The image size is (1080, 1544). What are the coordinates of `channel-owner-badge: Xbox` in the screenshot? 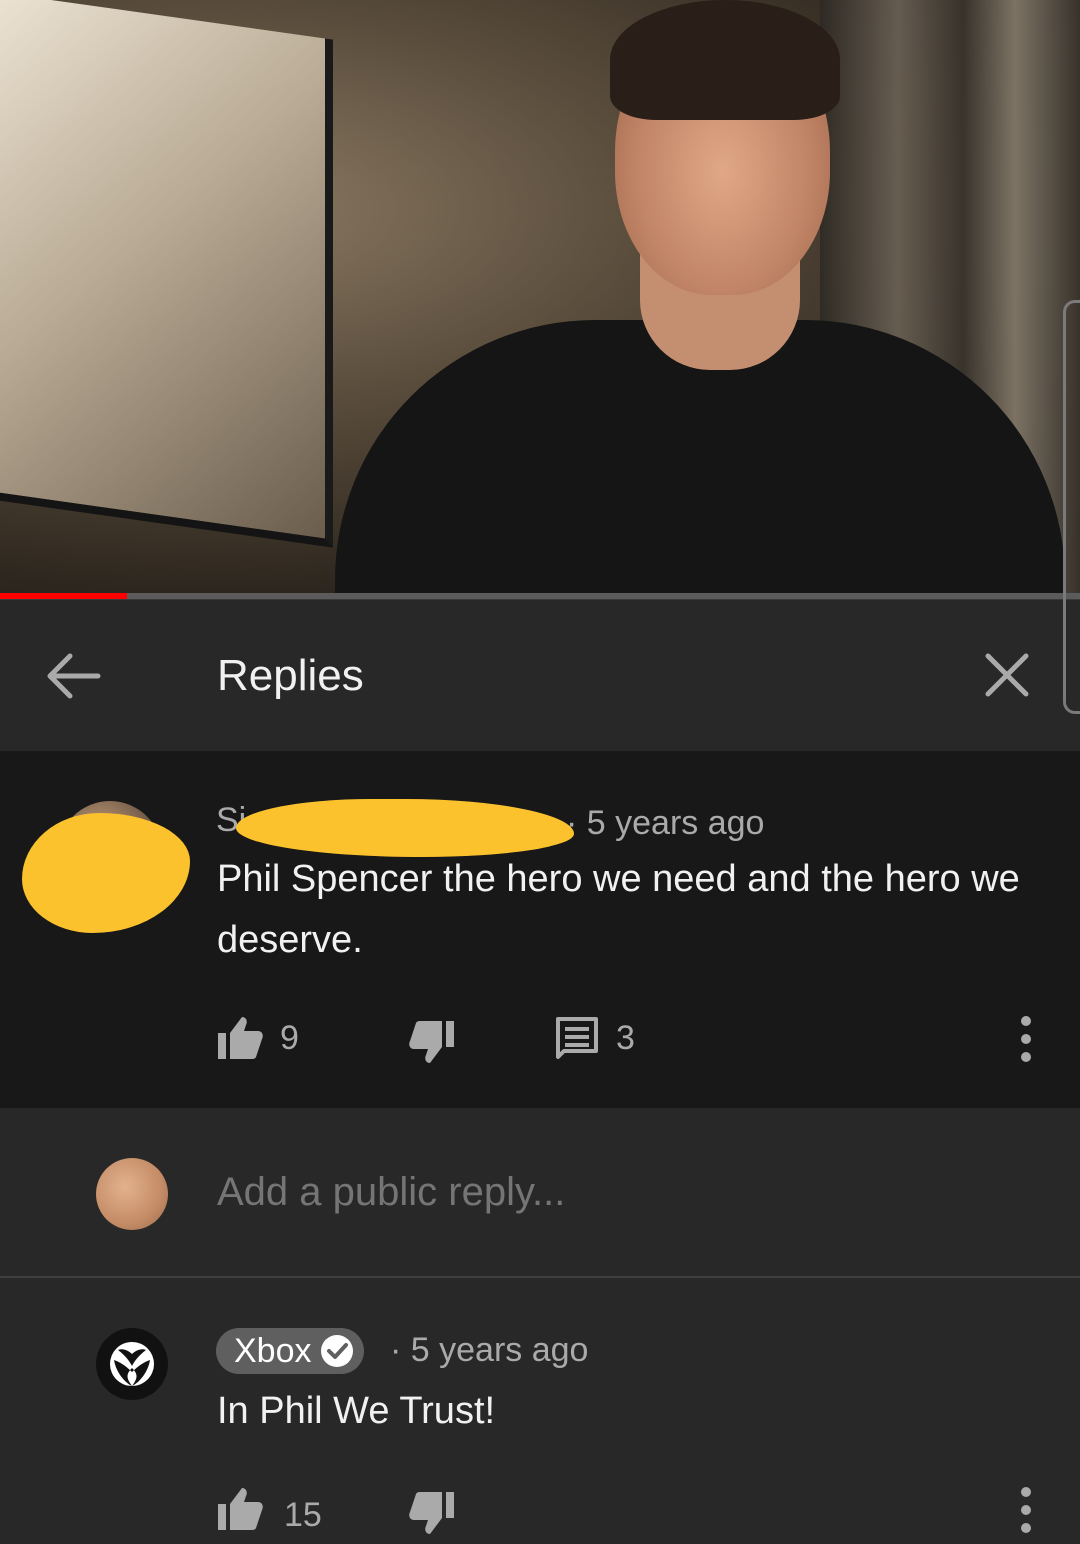 It's located at (290, 1351).